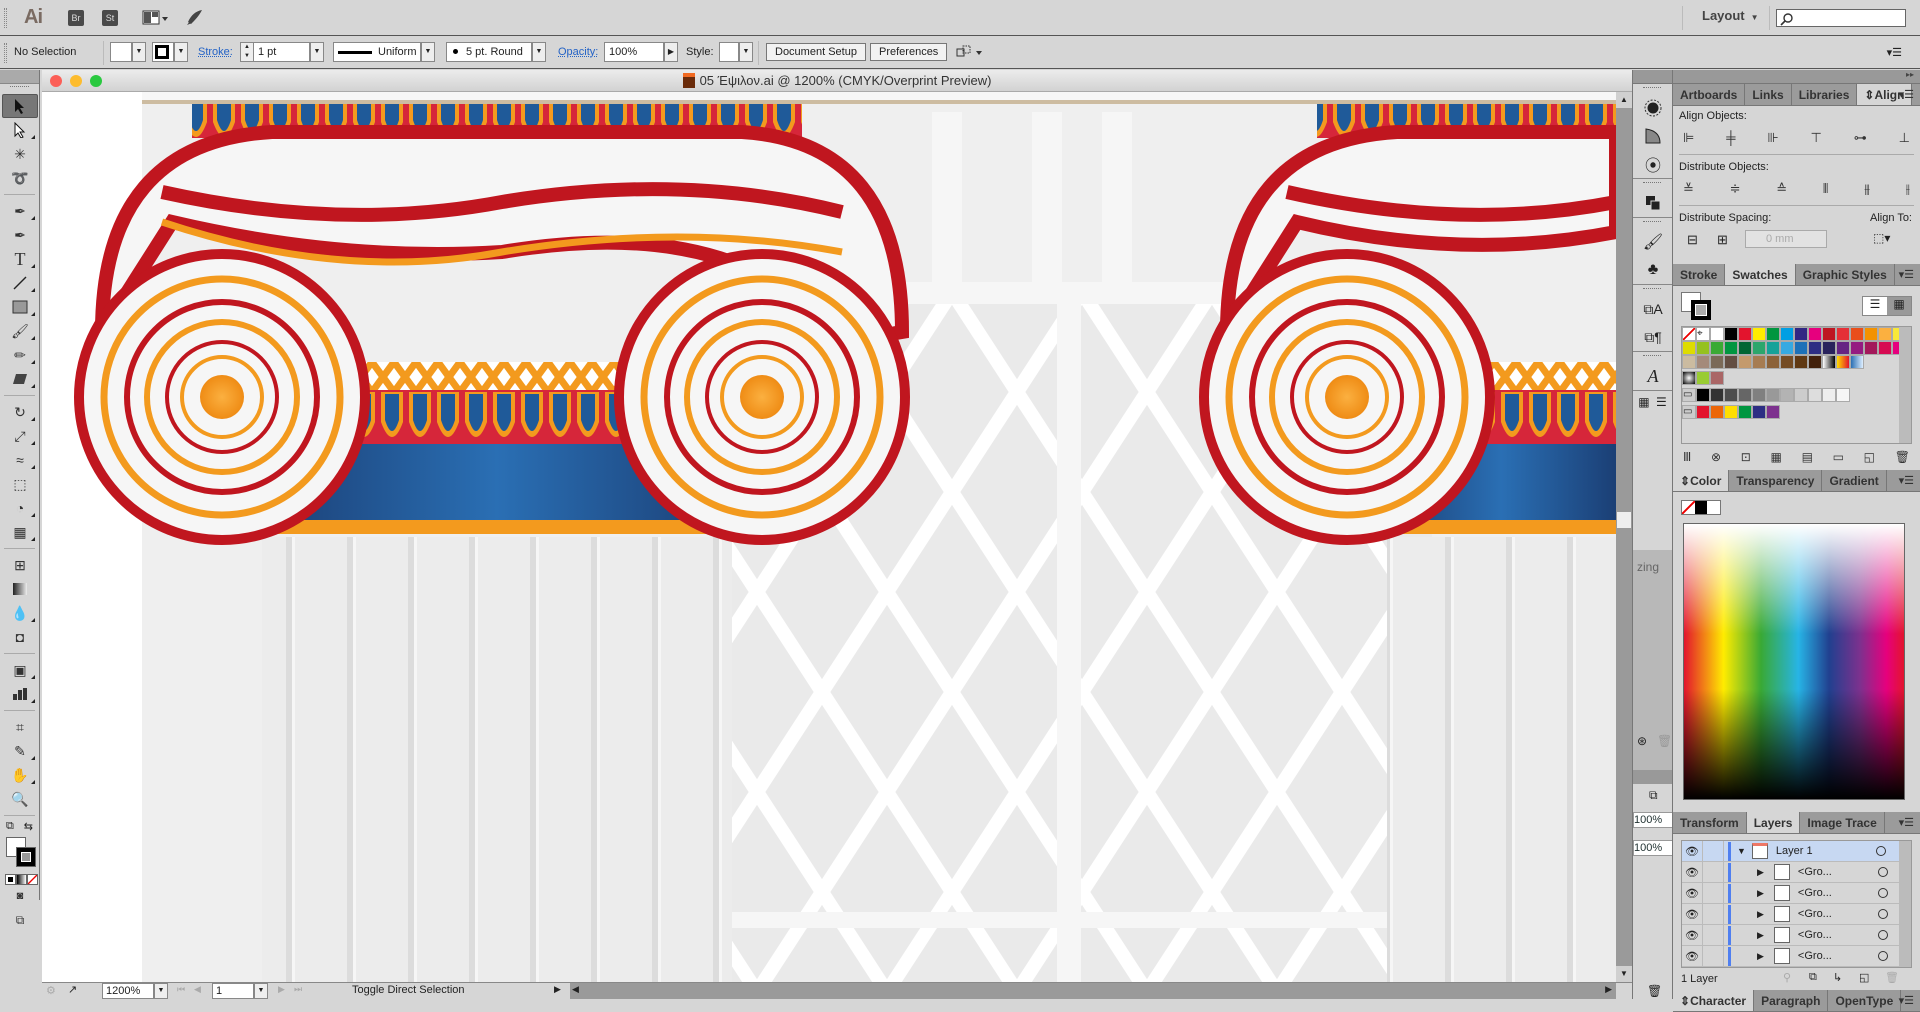  Describe the element at coordinates (1760, 274) in the screenshot. I see `tab-swatches: Swatches` at that location.